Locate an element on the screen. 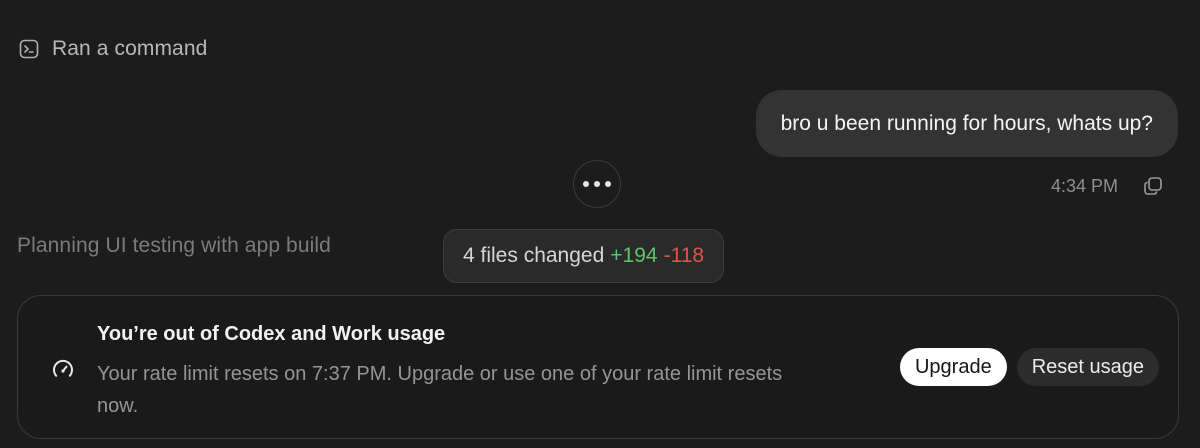  ran-command-row: Ran a command is located at coordinates (112, 49).